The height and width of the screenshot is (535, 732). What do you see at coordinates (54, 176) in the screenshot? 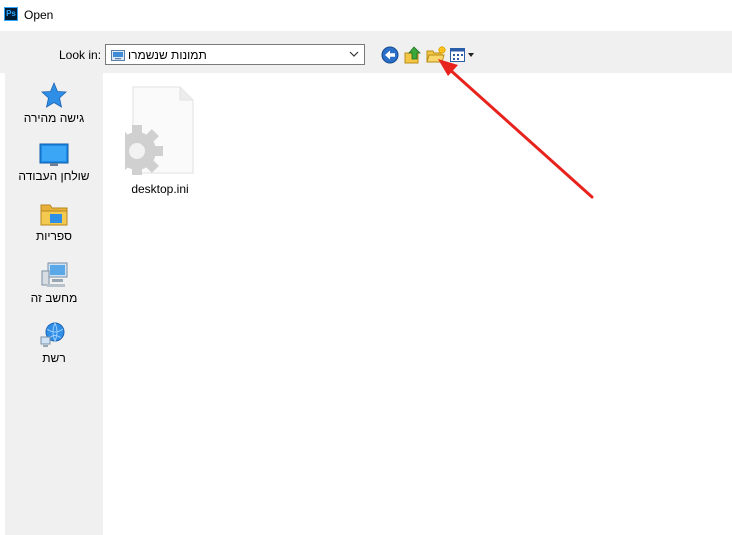
I see `place-label: שולחן העבודה` at bounding box center [54, 176].